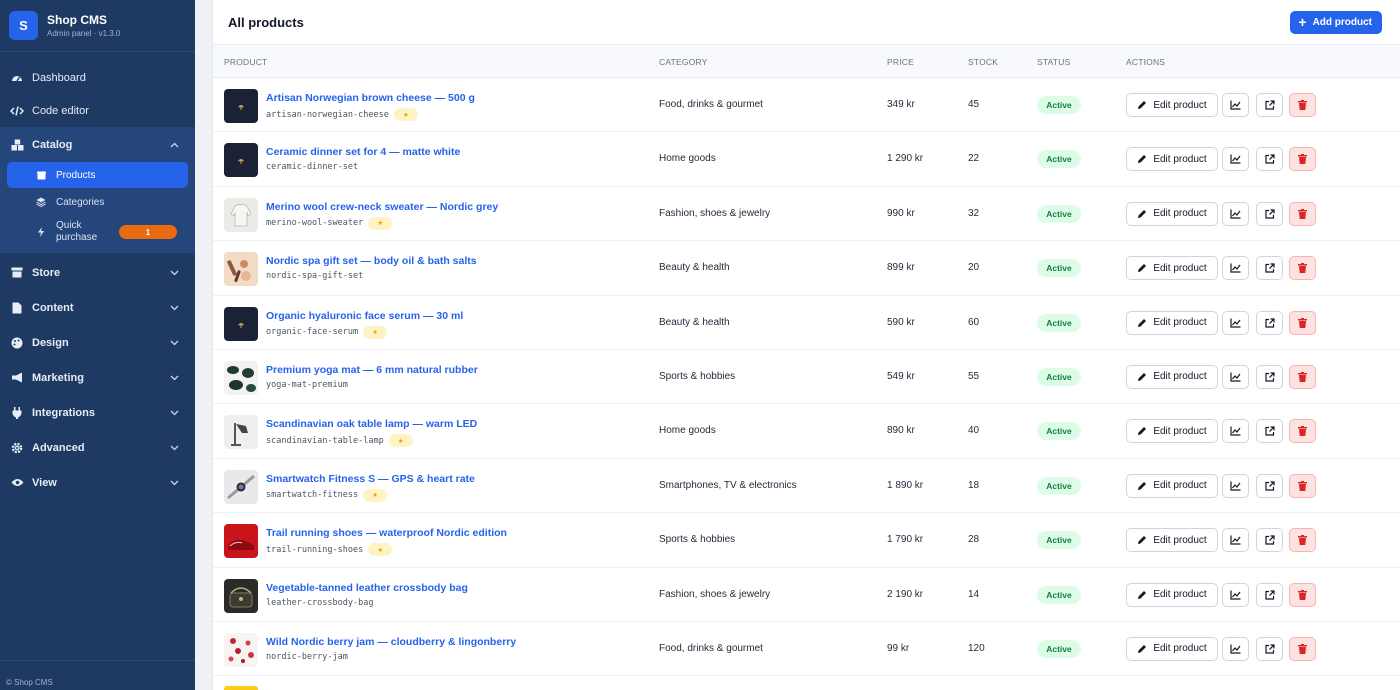  What do you see at coordinates (97, 232) in the screenshot?
I see `sidebar-item-quick-purchase: Quick purchase 1` at bounding box center [97, 232].